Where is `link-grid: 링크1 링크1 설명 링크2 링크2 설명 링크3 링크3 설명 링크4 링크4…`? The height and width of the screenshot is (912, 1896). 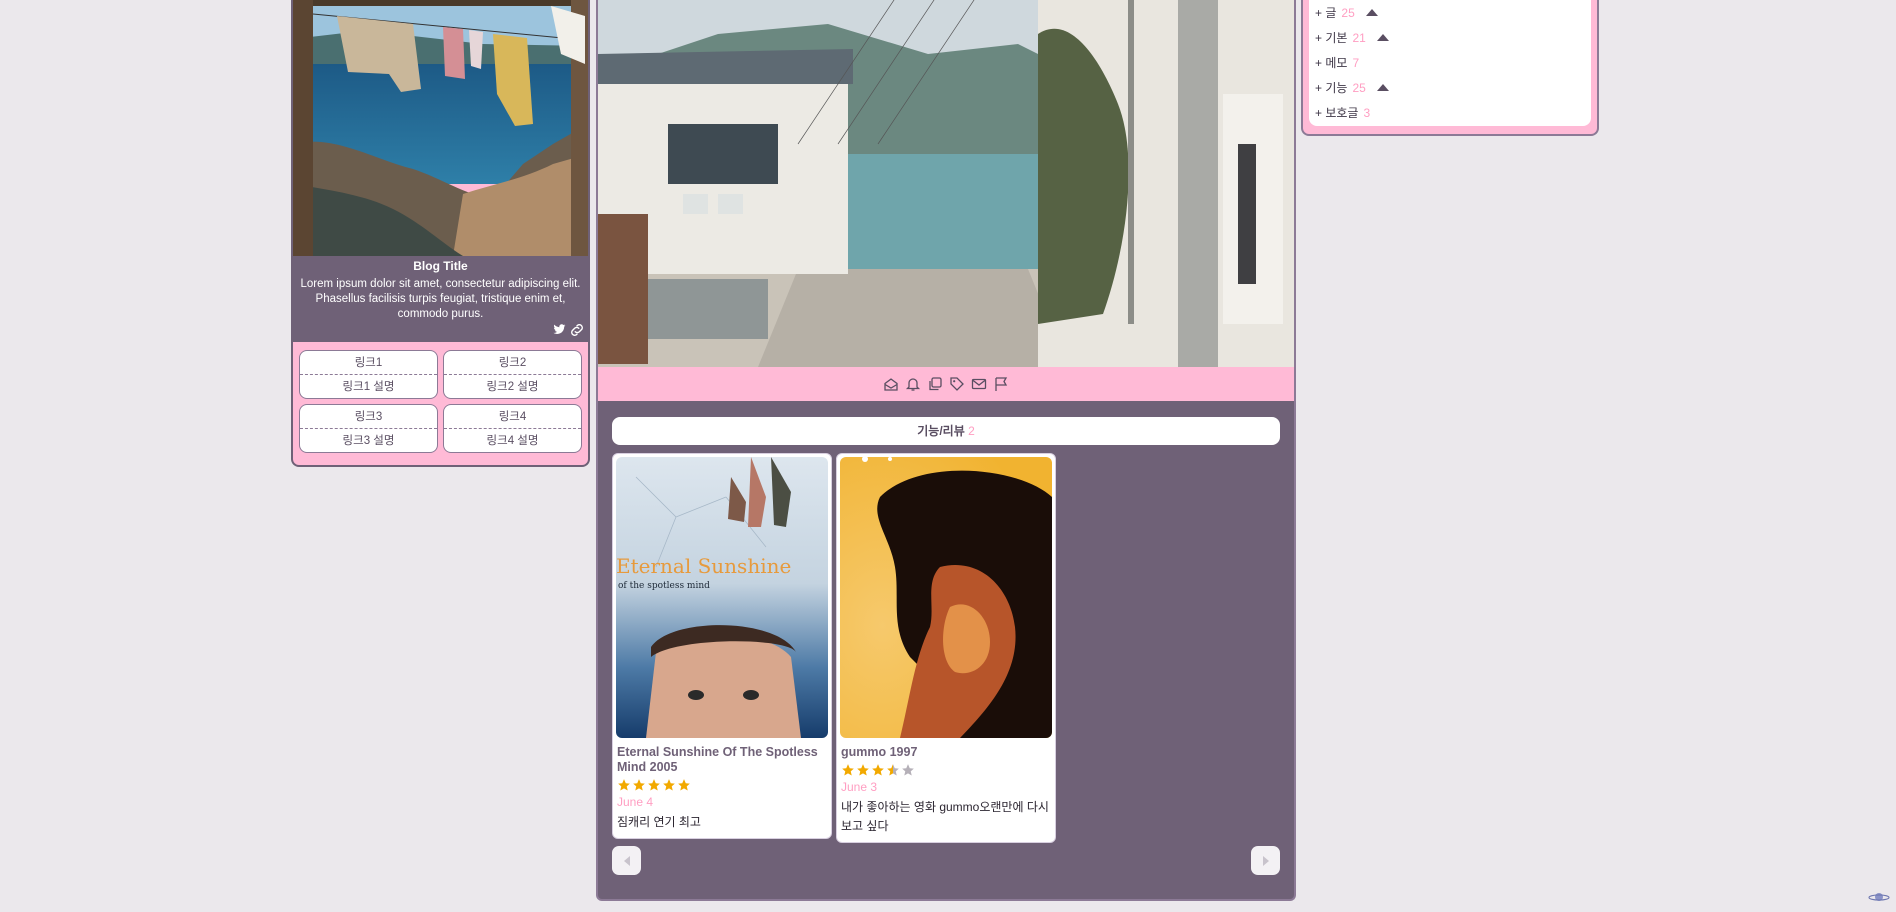 link-grid: 링크1 링크1 설명 링크2 링크2 설명 링크3 링크3 설명 링크4 링크4… is located at coordinates (440, 401).